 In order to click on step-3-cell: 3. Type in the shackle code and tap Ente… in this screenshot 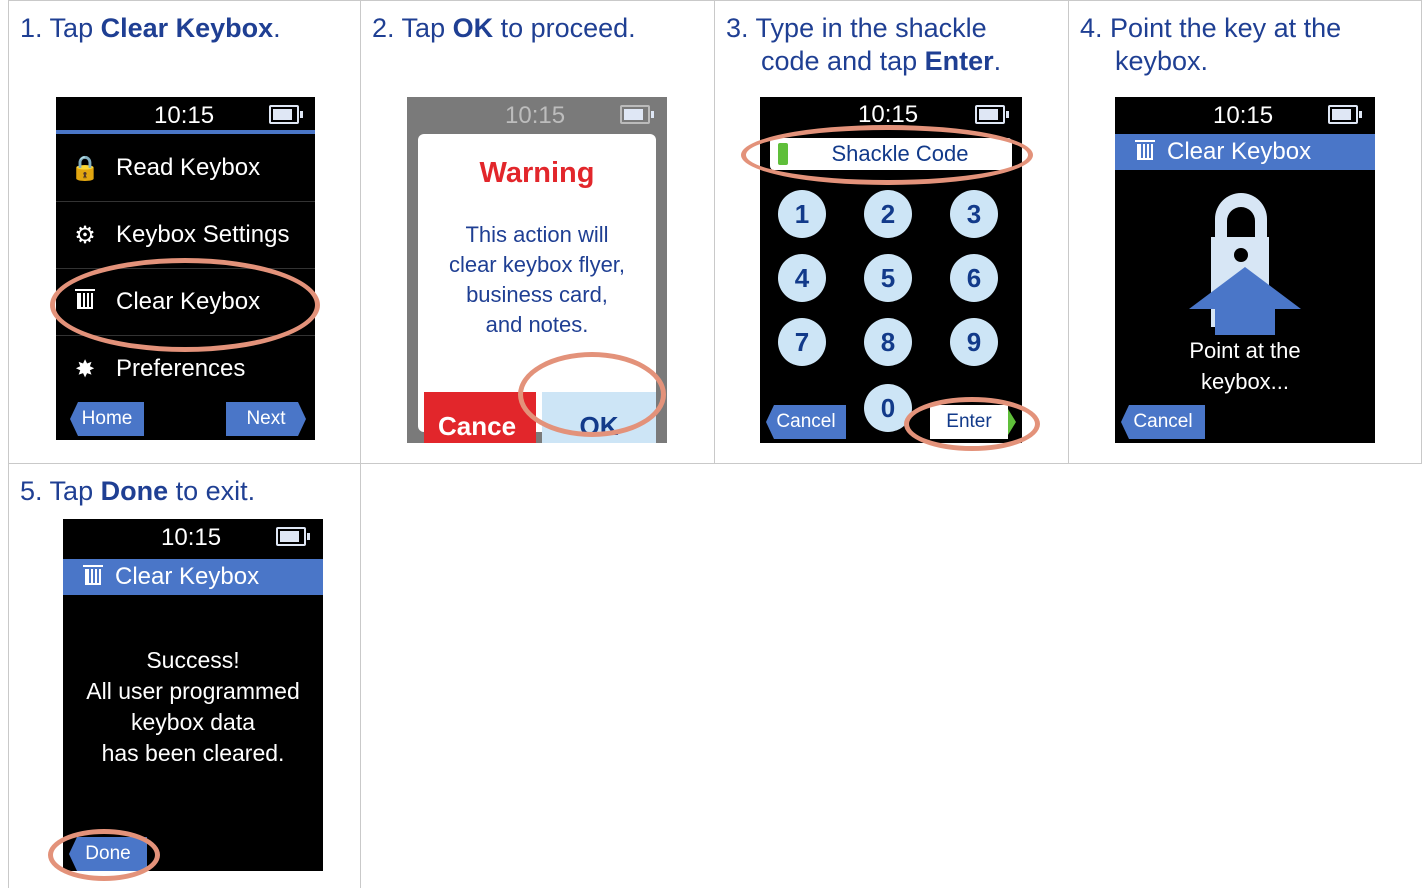, I will do `click(891, 231)`.